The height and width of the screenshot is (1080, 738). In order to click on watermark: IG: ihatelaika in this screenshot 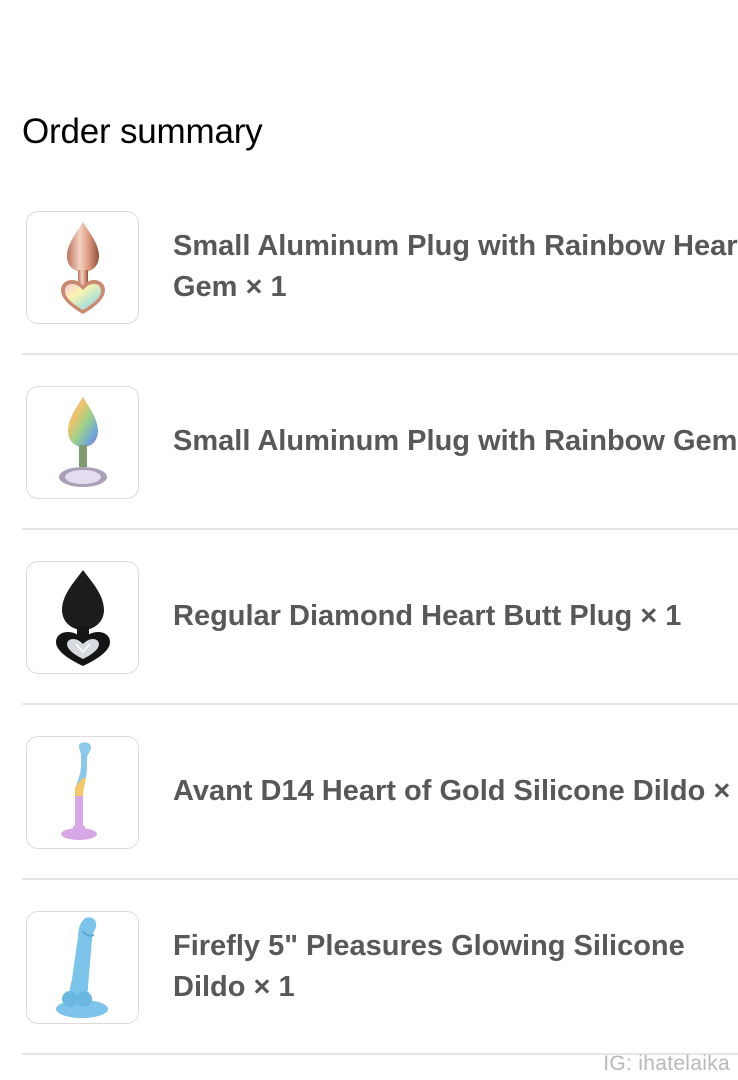, I will do `click(666, 1063)`.